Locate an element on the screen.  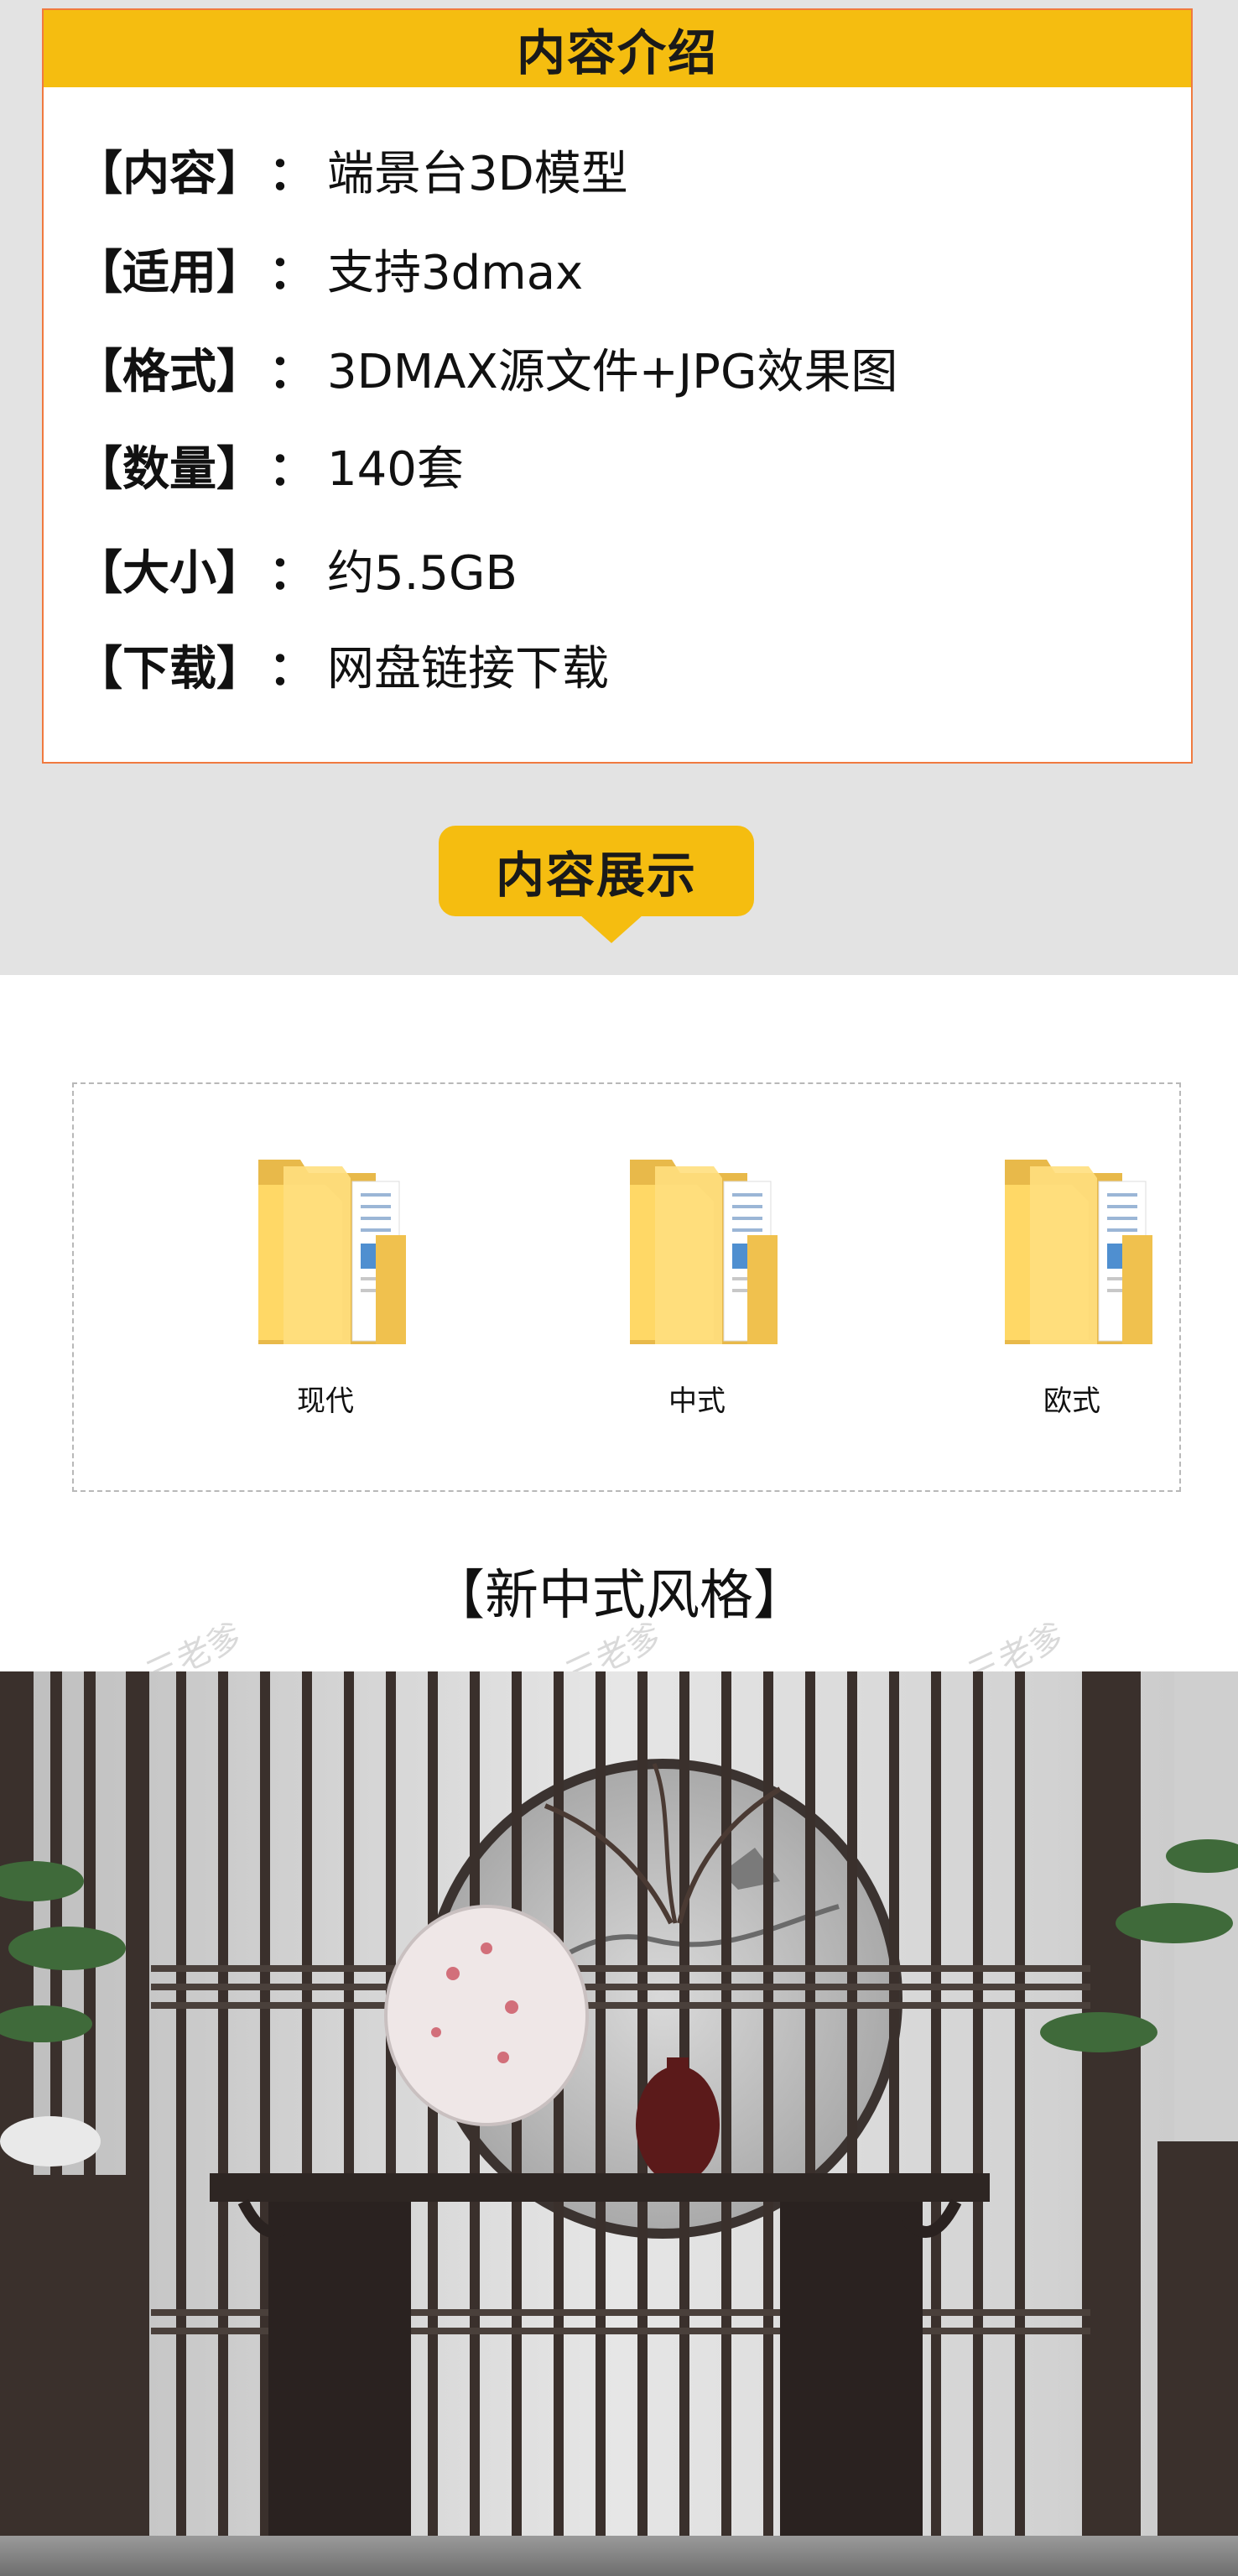
intro-row-applicable: 【适用】 ： 支持3dmax is located at coordinates (329, 268).